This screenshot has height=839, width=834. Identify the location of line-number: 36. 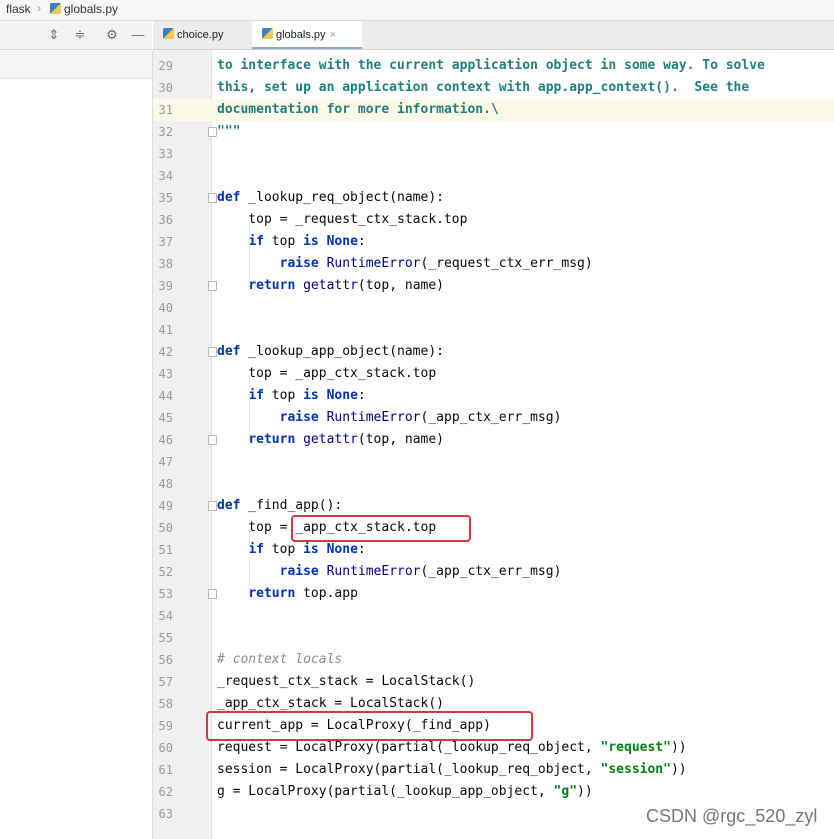
(165, 220).